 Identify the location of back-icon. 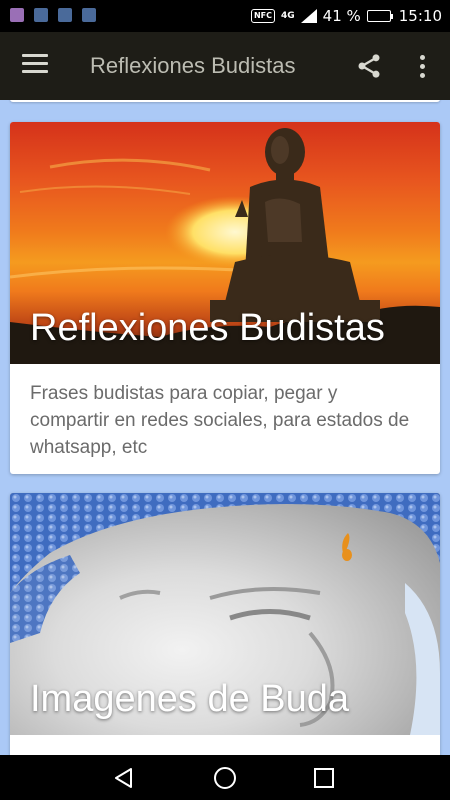
(124, 778).